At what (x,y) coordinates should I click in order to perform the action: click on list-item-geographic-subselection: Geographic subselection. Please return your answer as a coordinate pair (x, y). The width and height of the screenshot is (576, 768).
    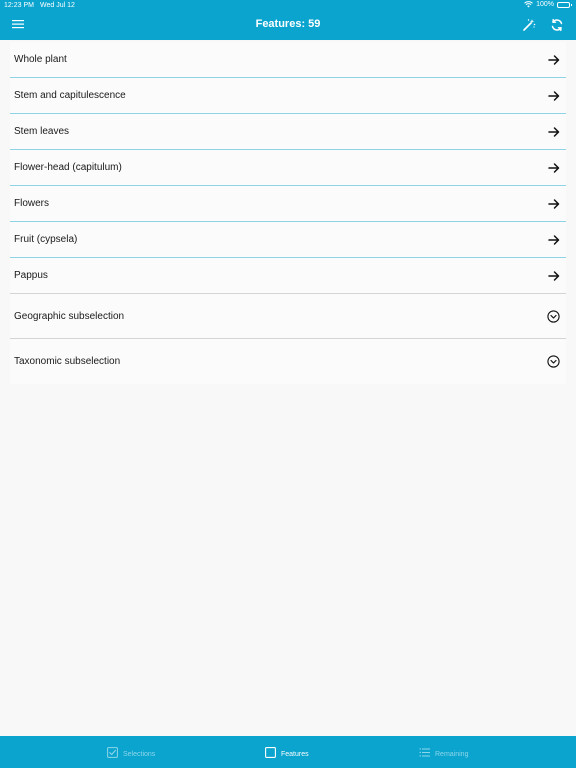
    Looking at the image, I should click on (288, 316).